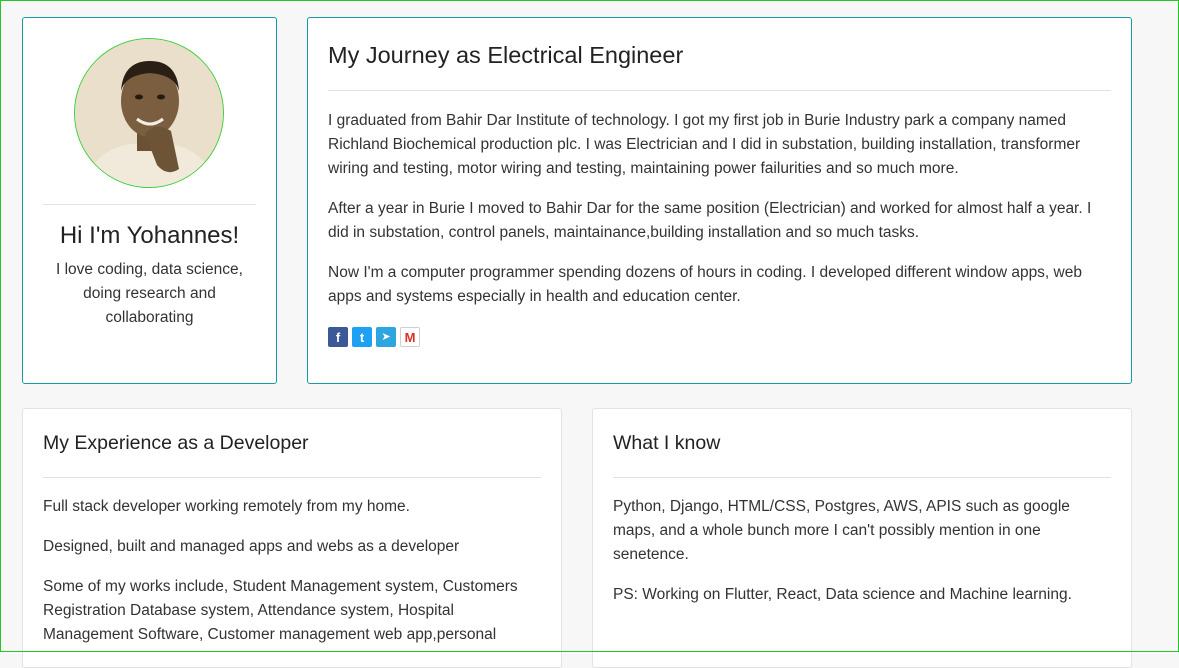  What do you see at coordinates (149, 235) in the screenshot?
I see `profile-name: Hi I'm Yohannes!` at bounding box center [149, 235].